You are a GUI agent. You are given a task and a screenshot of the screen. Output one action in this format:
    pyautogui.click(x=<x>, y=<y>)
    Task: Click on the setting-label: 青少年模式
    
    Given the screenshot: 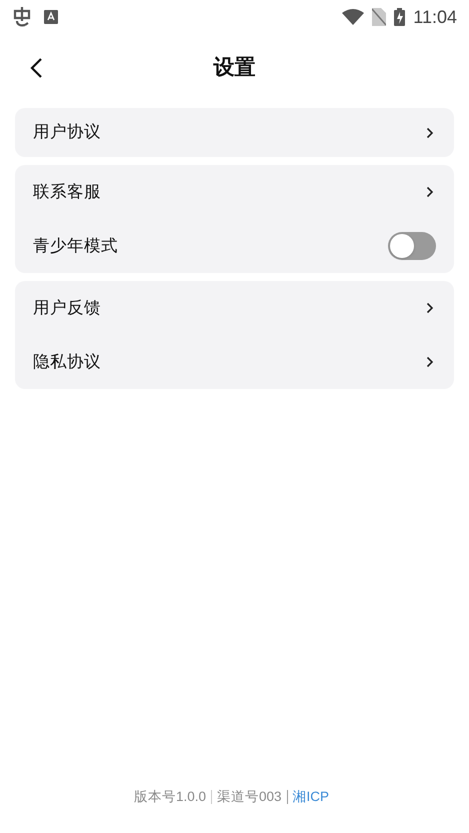 What is the action you would take?
    pyautogui.click(x=75, y=246)
    